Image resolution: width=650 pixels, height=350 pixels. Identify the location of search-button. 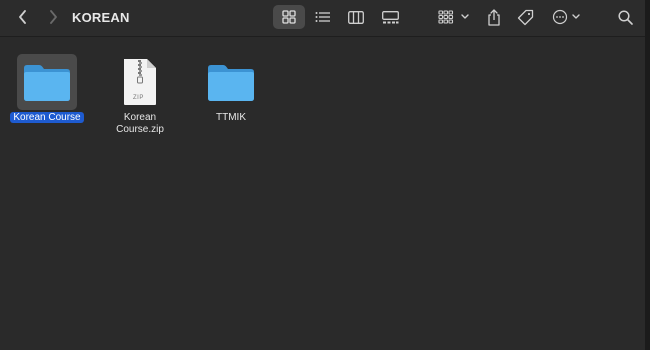
(625, 17).